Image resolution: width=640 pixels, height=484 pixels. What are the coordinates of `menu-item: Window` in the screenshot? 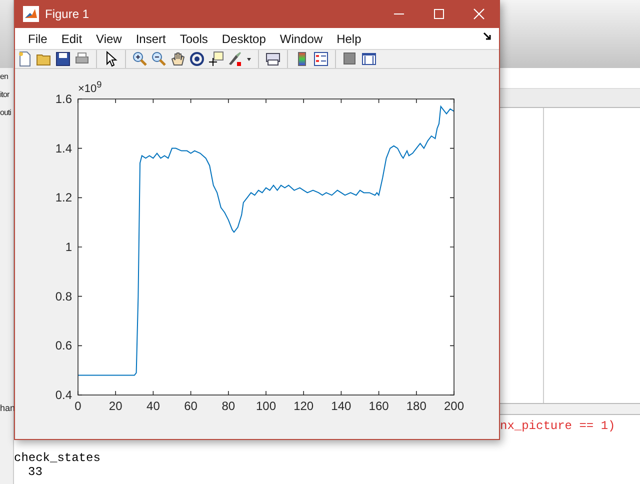 It's located at (301, 39).